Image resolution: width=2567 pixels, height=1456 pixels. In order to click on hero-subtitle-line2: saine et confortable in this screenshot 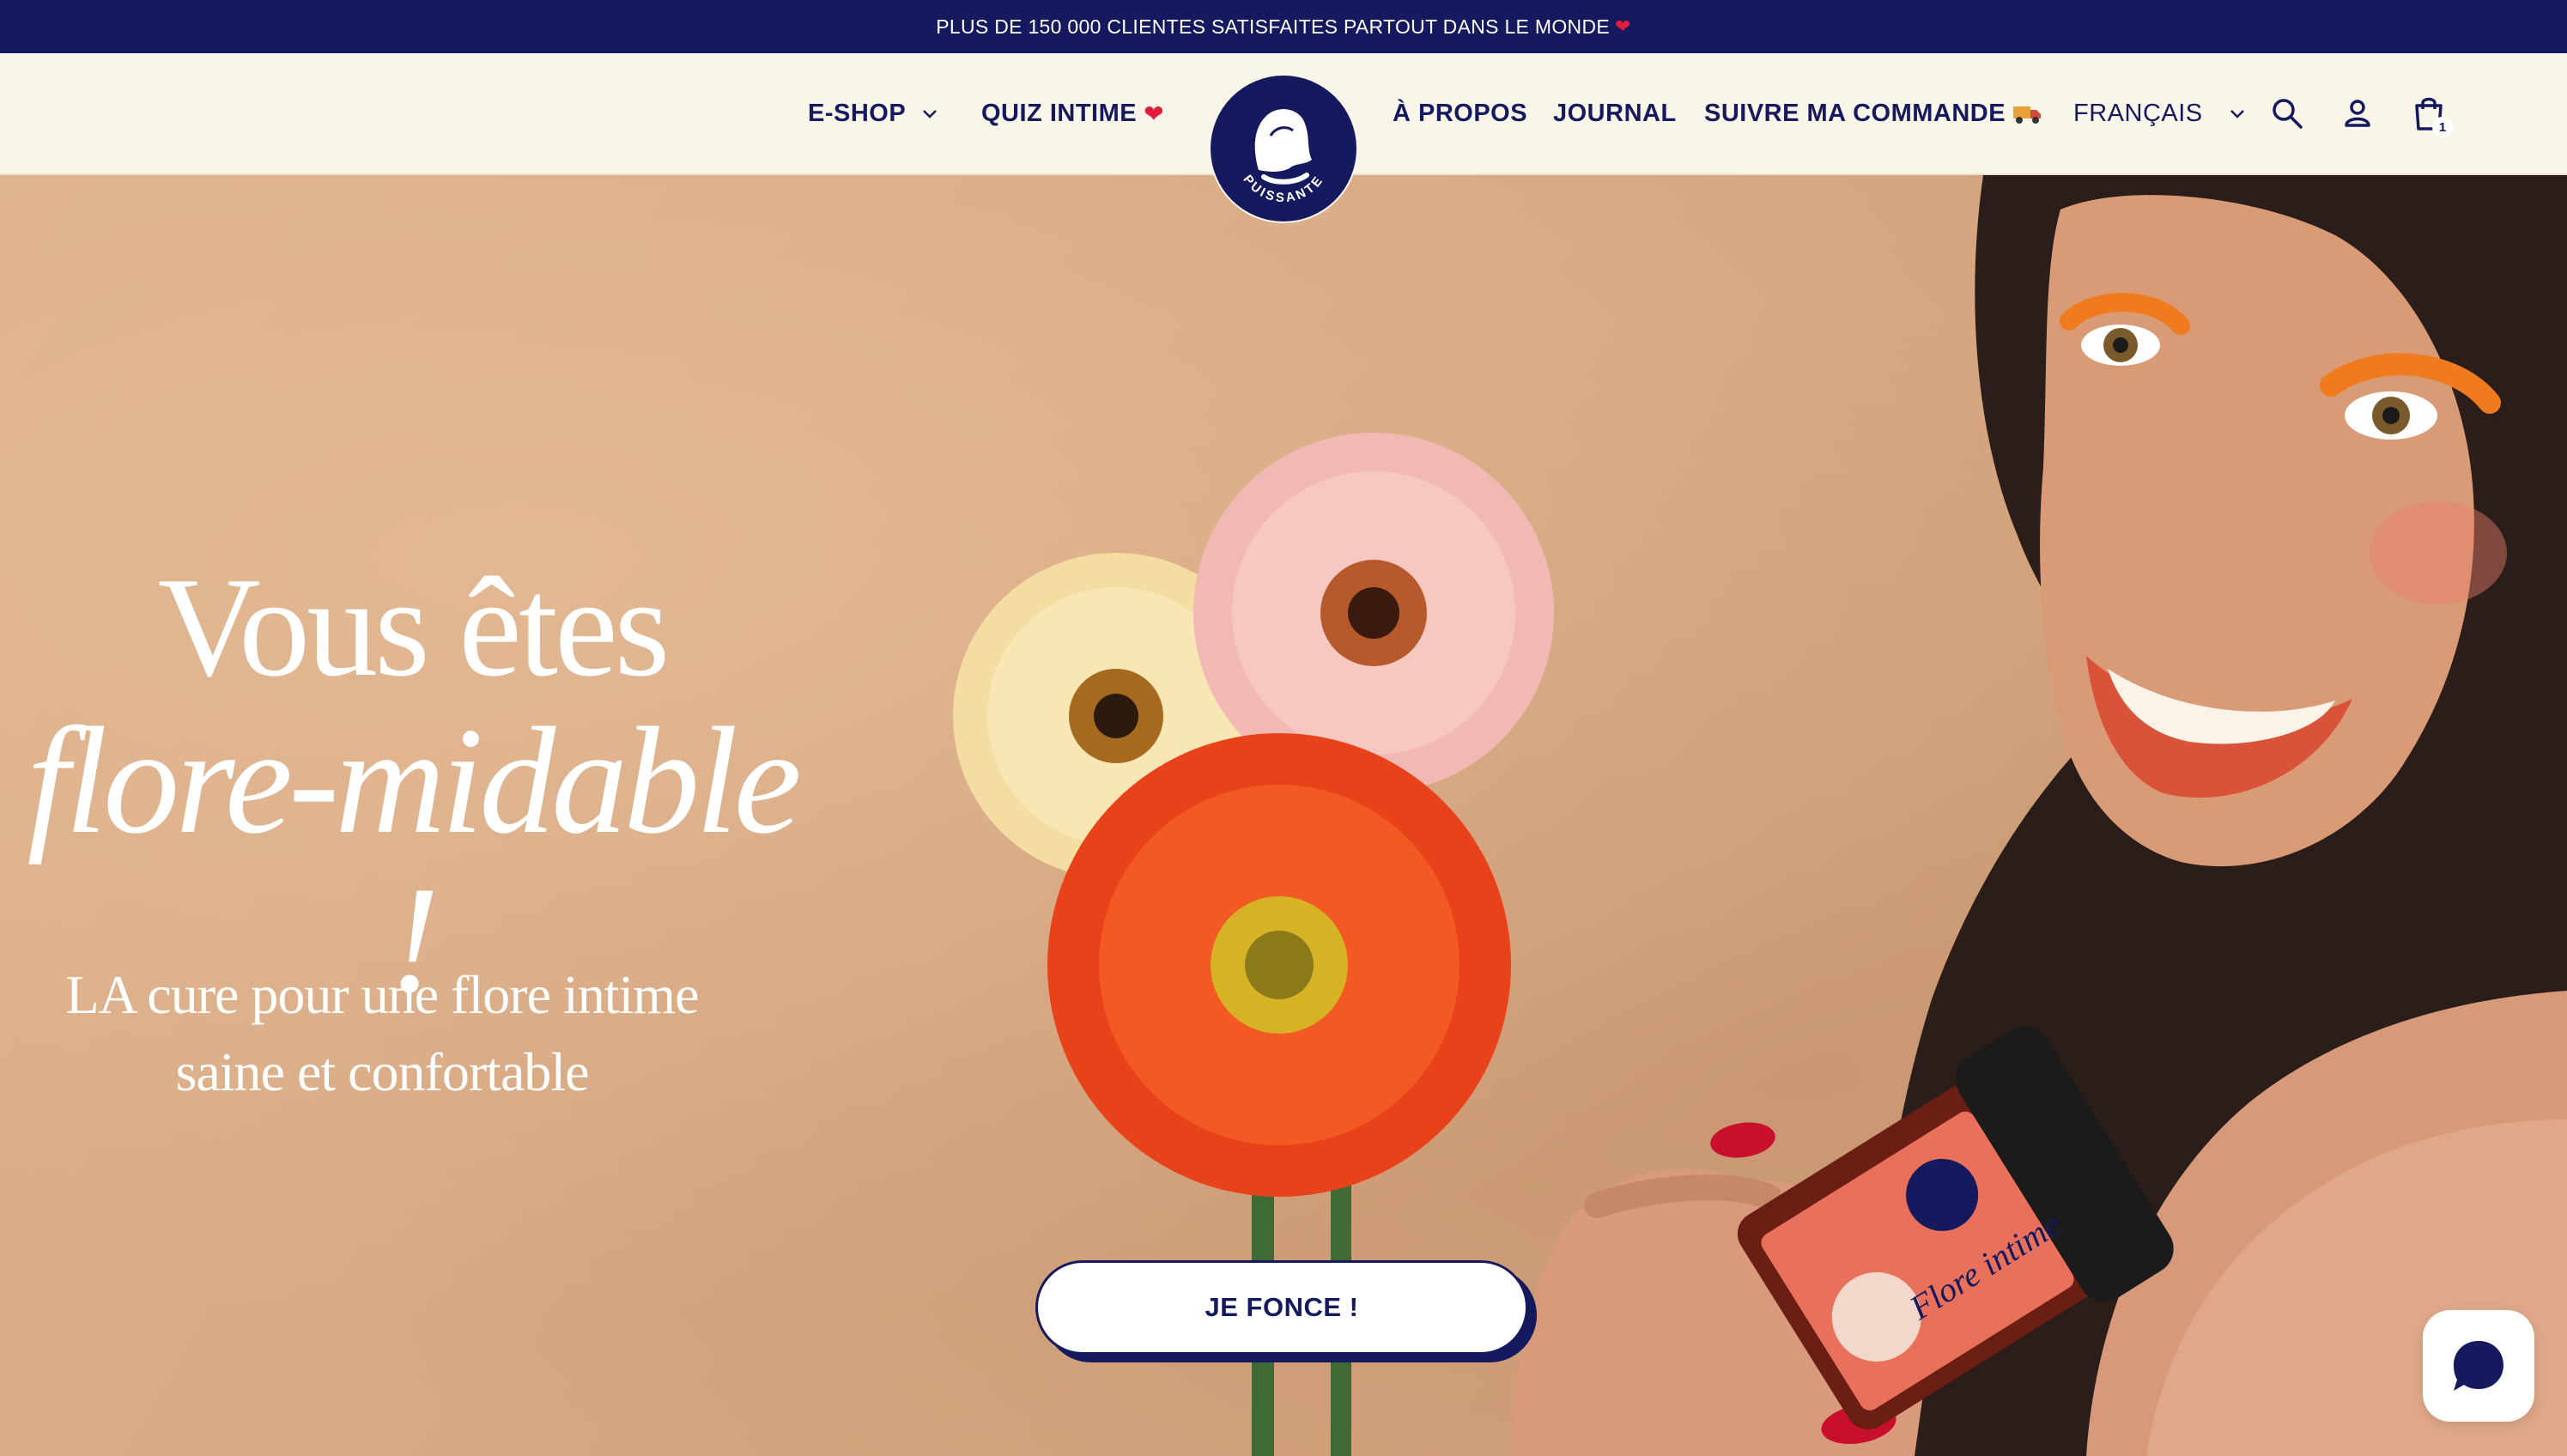, I will do `click(382, 1071)`.